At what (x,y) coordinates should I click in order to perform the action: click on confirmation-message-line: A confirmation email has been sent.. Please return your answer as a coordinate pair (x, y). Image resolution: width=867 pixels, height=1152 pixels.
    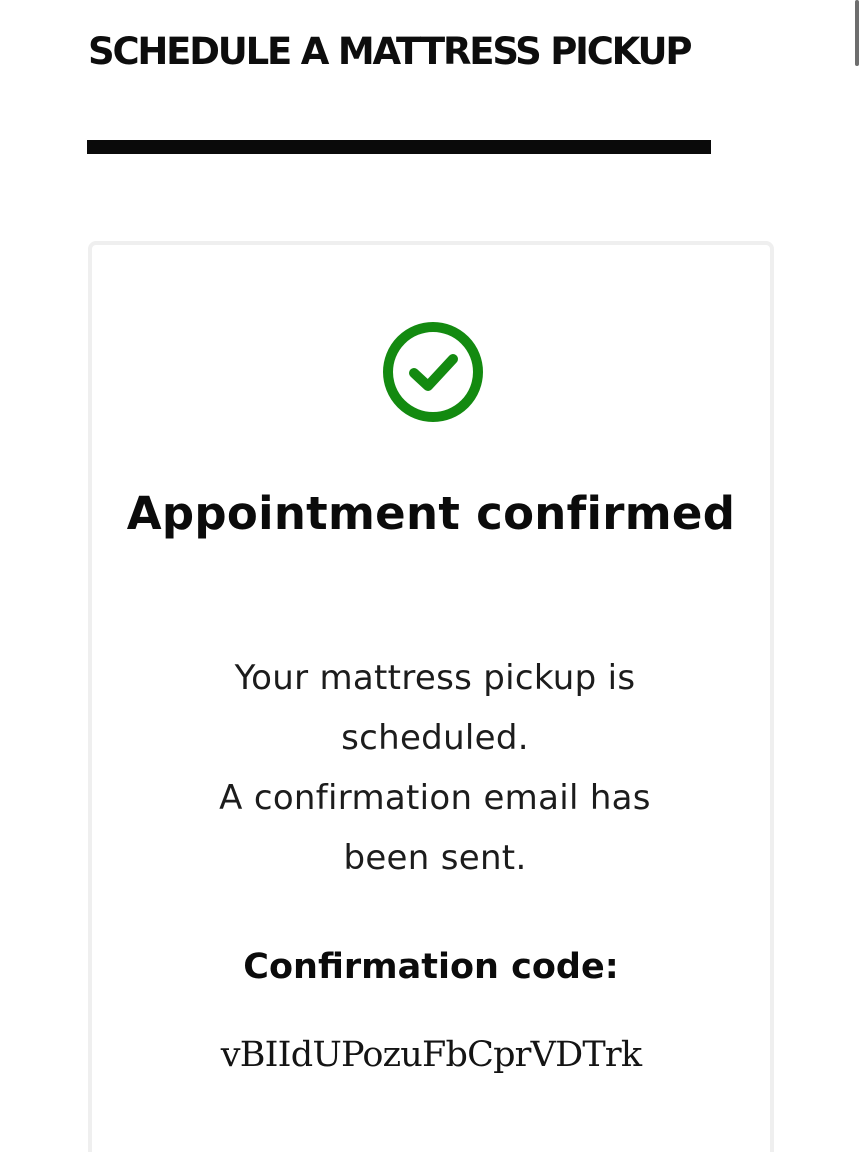
    Looking at the image, I should click on (435, 828).